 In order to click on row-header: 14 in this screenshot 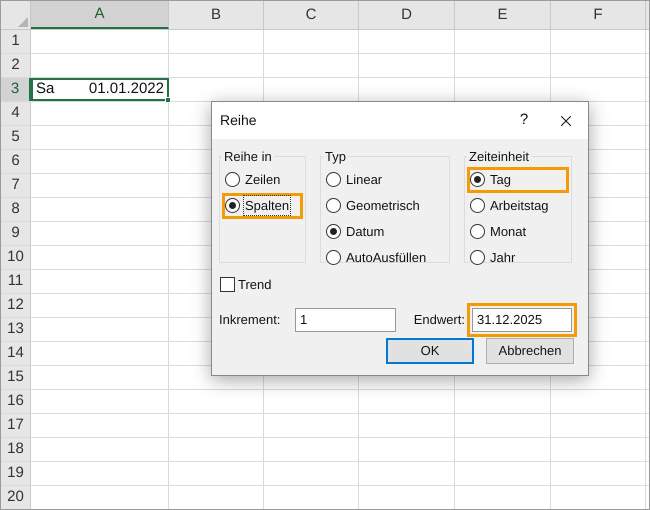, I will do `click(16, 353)`.